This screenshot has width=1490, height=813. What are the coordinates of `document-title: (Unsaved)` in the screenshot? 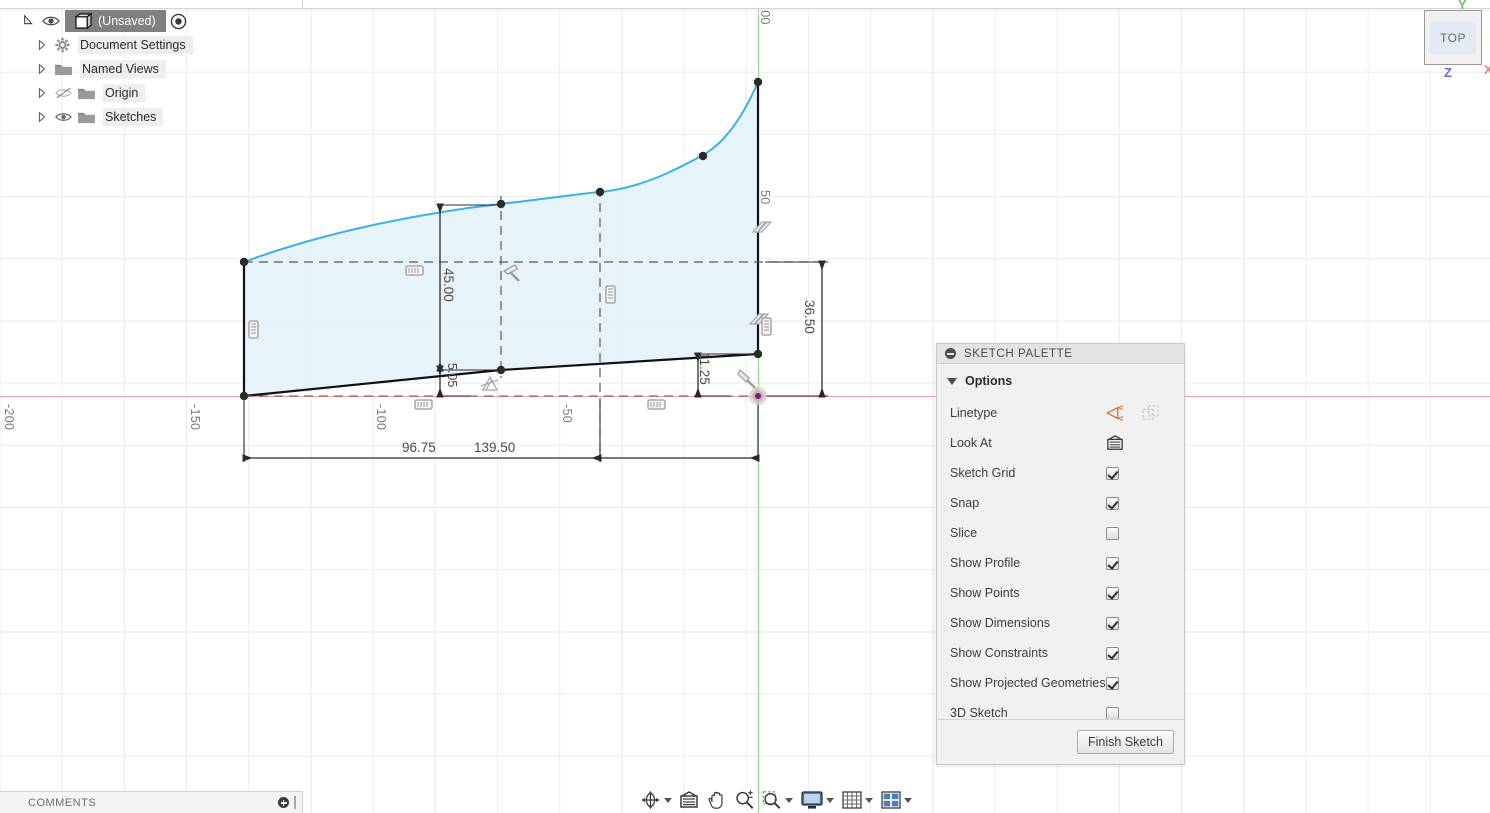 It's located at (127, 21).